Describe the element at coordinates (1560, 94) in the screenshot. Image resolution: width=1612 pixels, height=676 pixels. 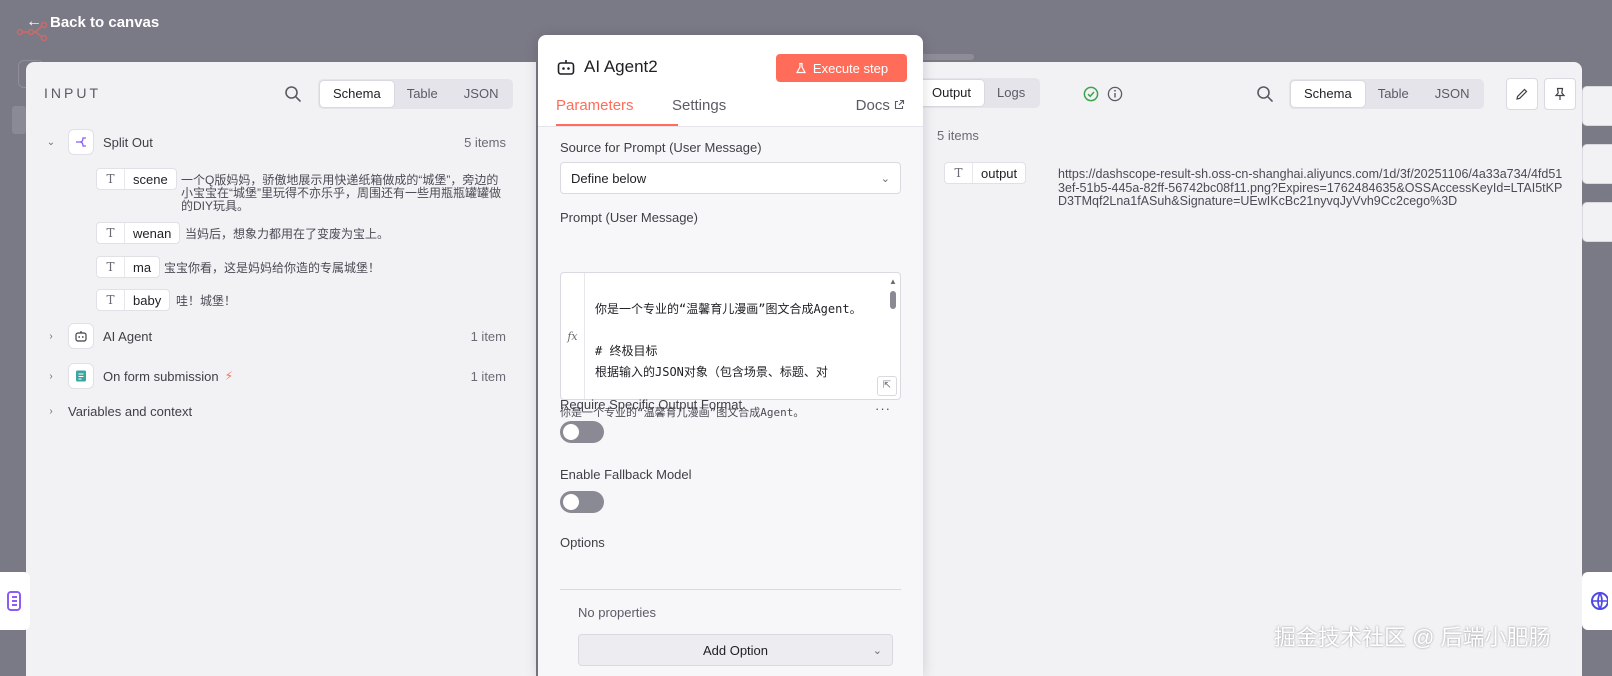
I see `pin-data-button` at that location.